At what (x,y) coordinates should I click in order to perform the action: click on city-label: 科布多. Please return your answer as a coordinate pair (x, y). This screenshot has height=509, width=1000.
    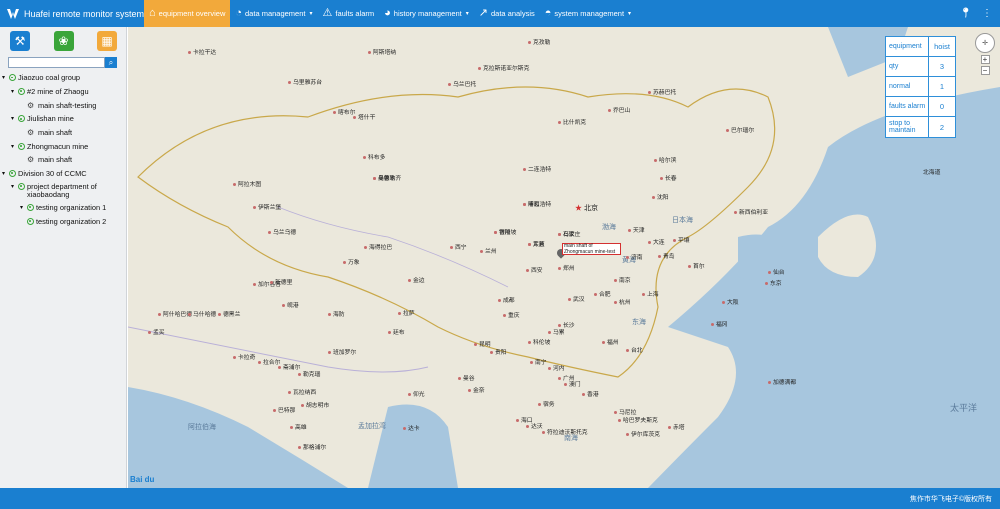
    Looking at the image, I should click on (374, 156).